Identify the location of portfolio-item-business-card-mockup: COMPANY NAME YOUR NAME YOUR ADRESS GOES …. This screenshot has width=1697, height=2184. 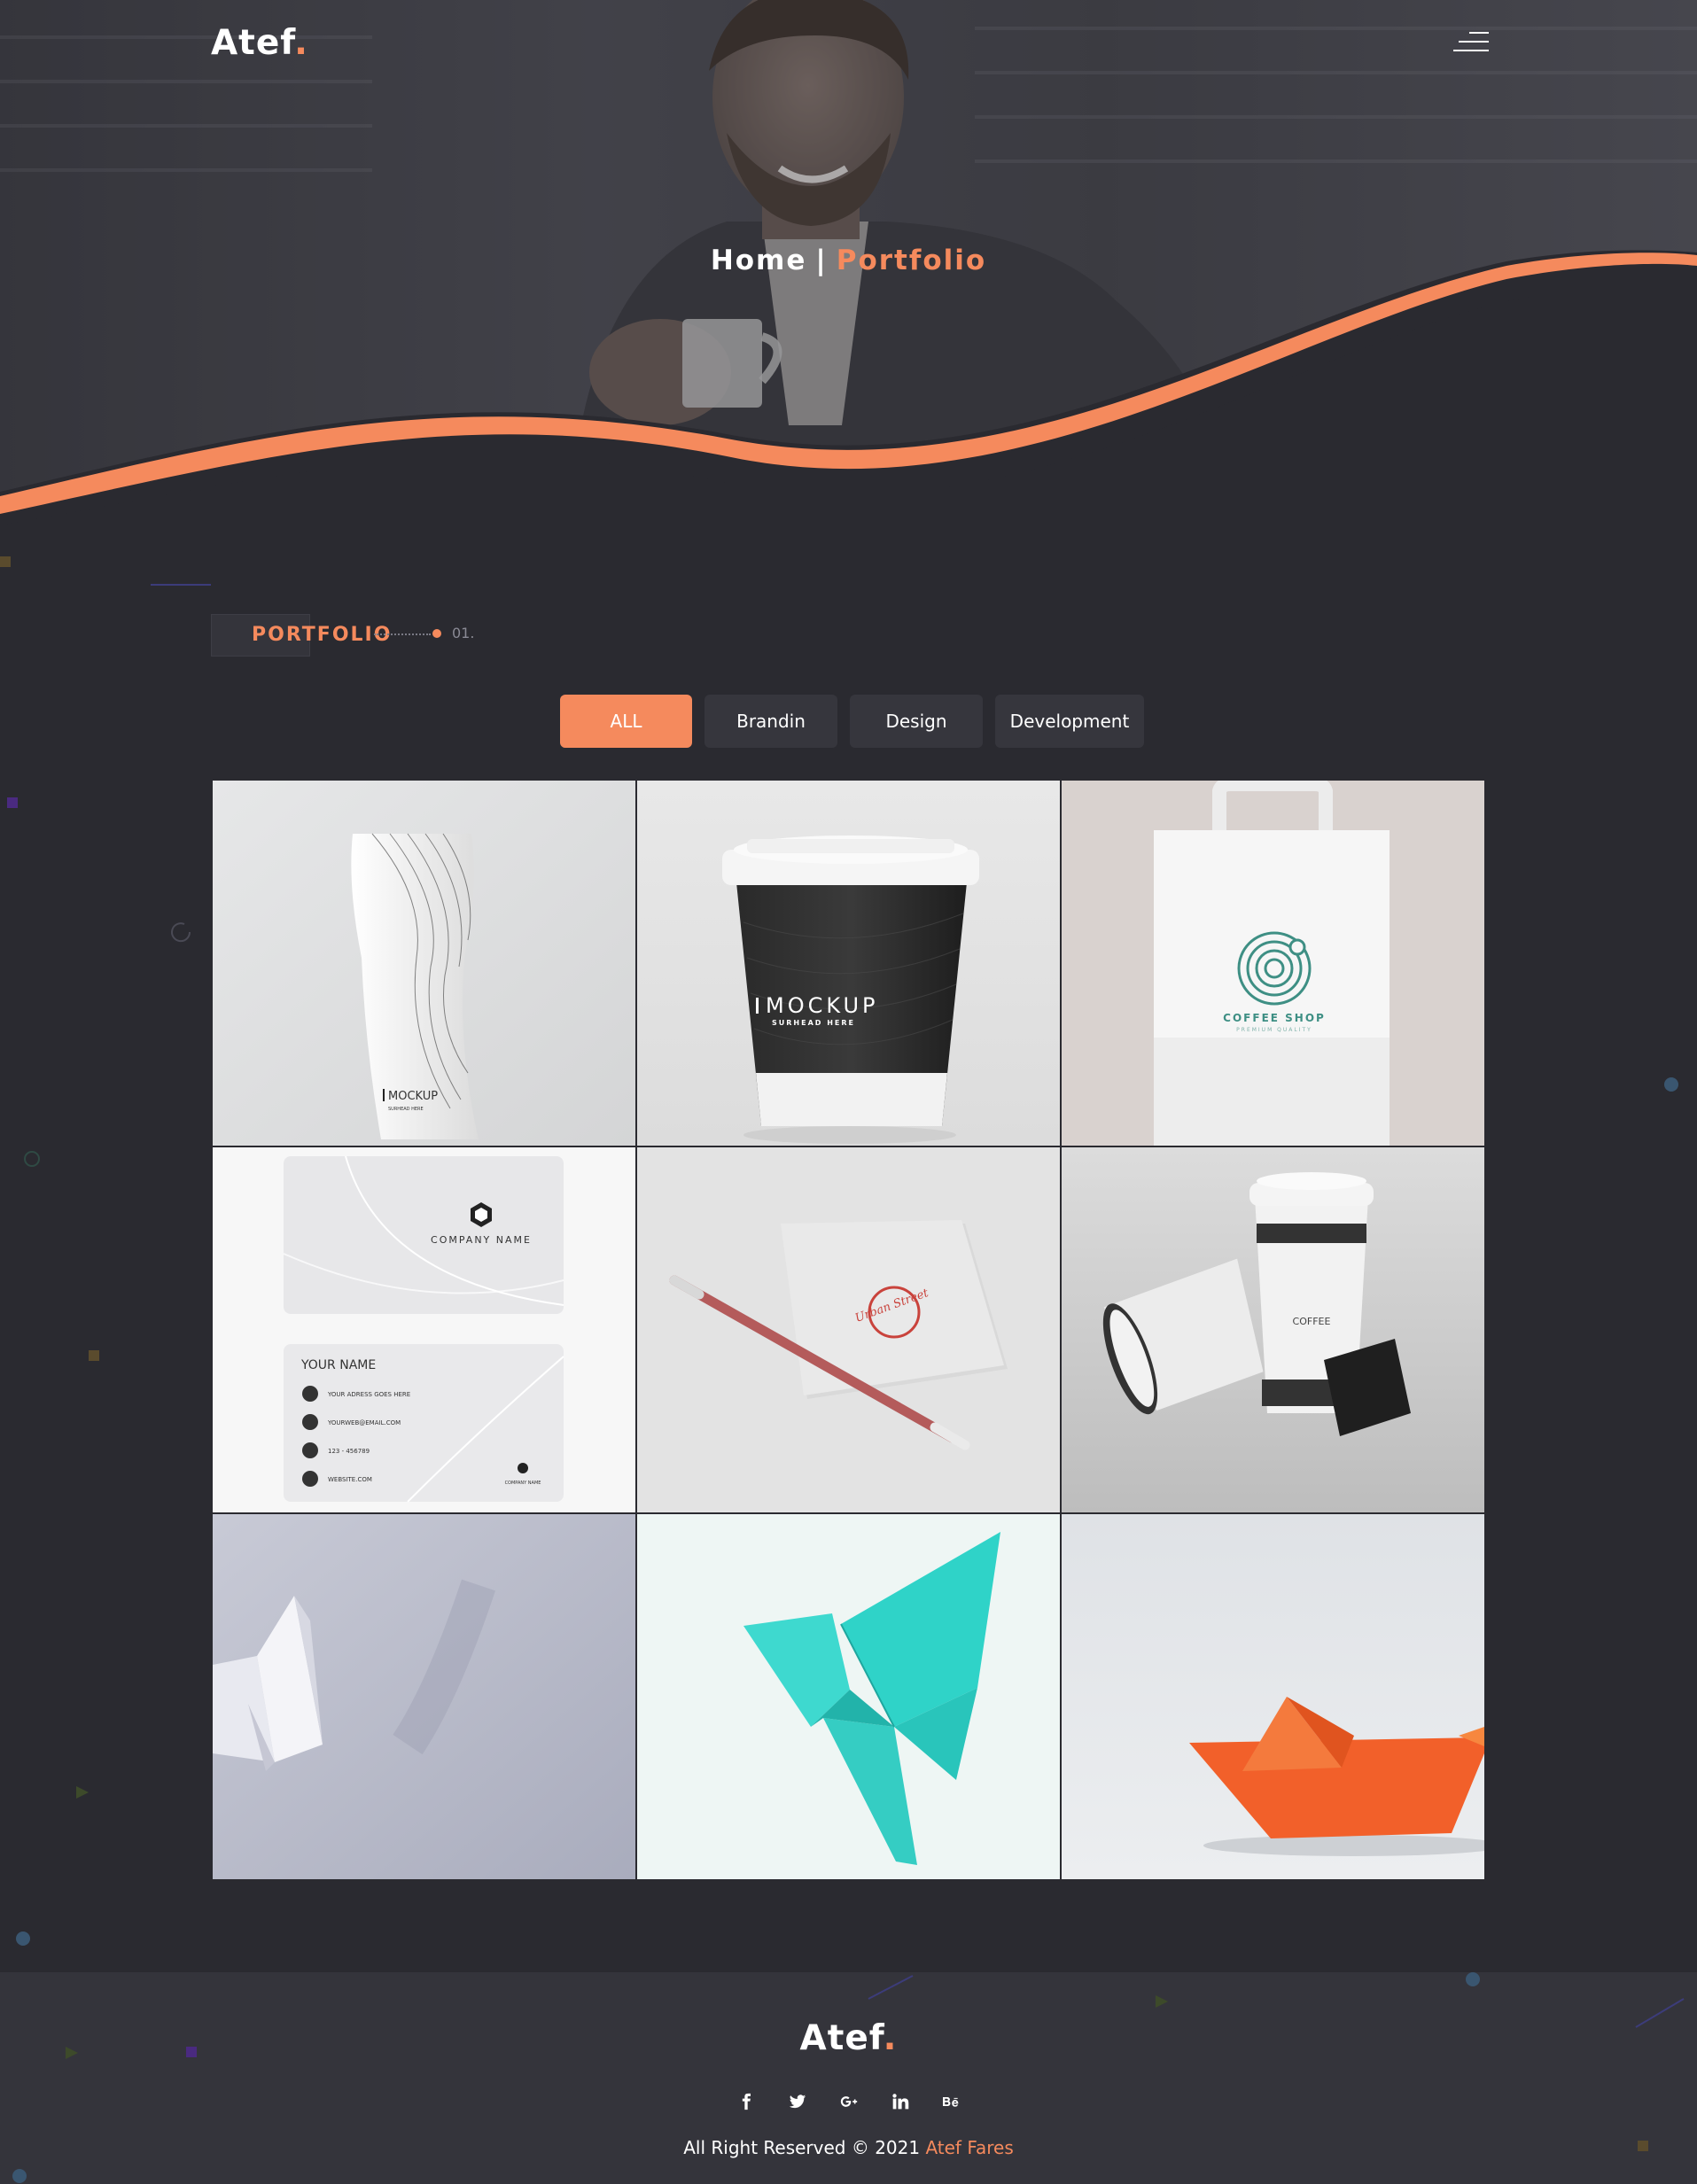
(424, 1329).